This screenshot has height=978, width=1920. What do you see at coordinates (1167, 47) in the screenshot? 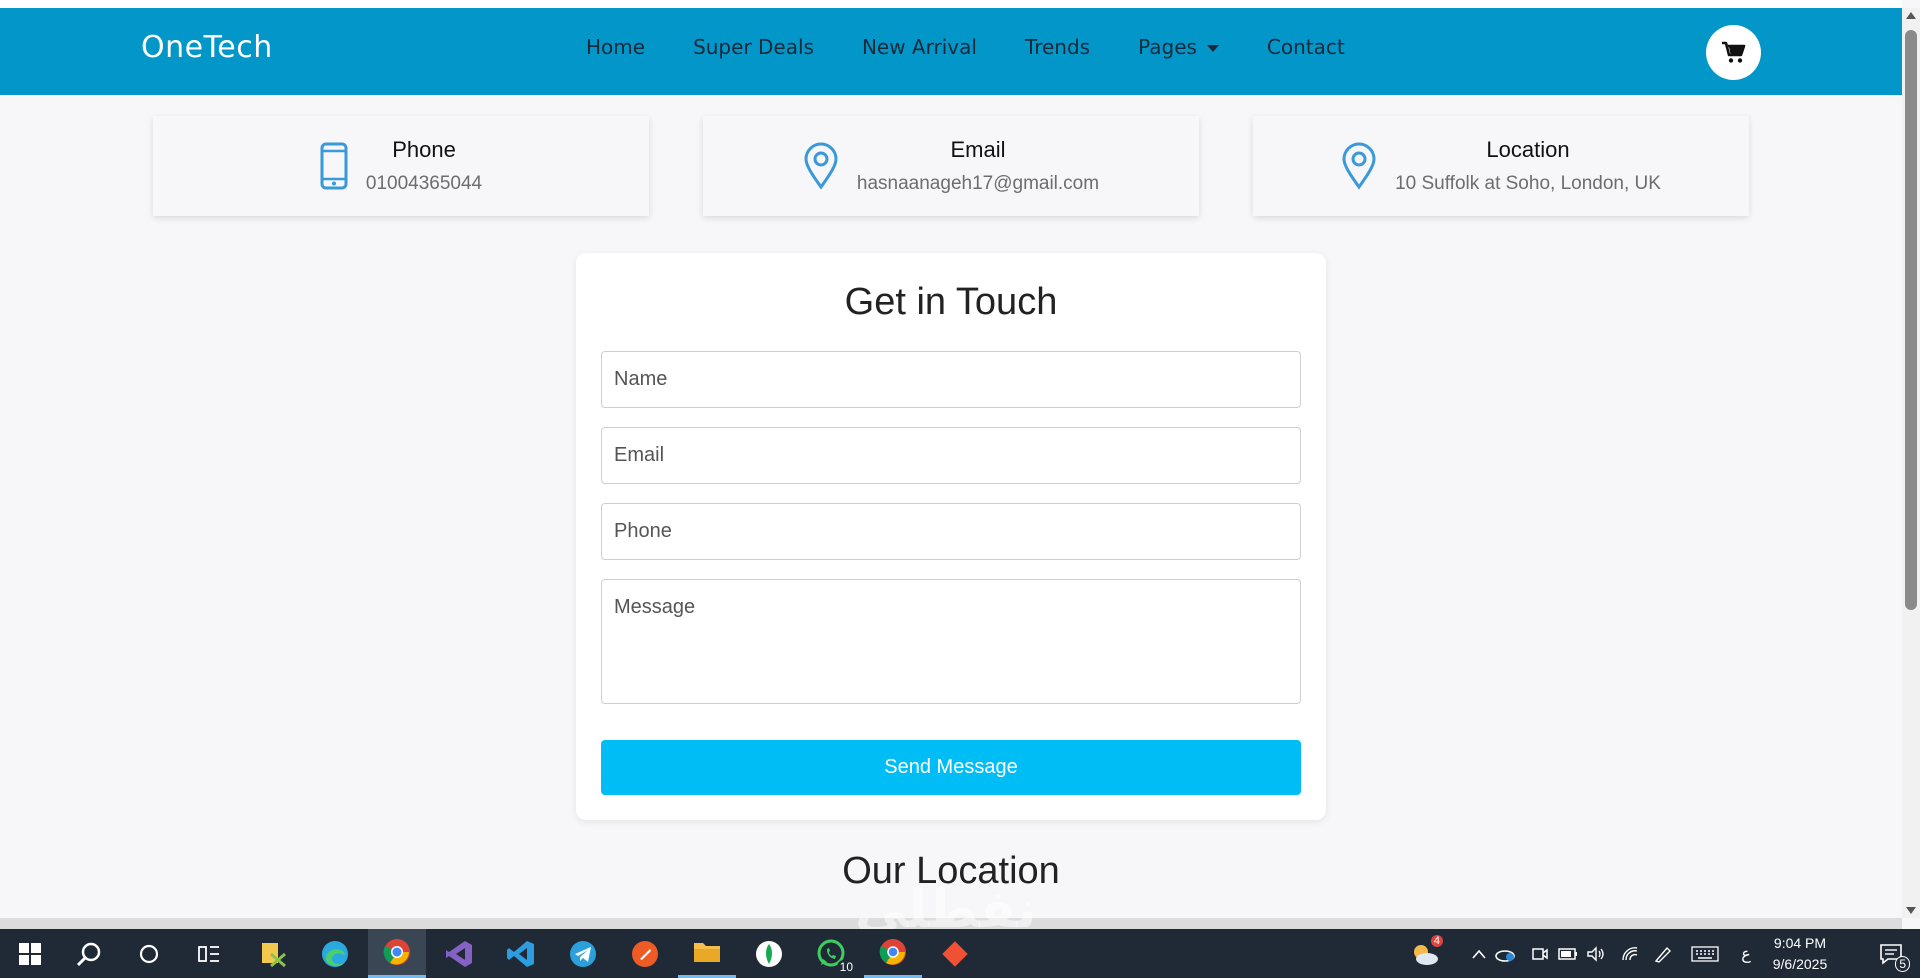
I see `nav-pages-label: Pages` at bounding box center [1167, 47].